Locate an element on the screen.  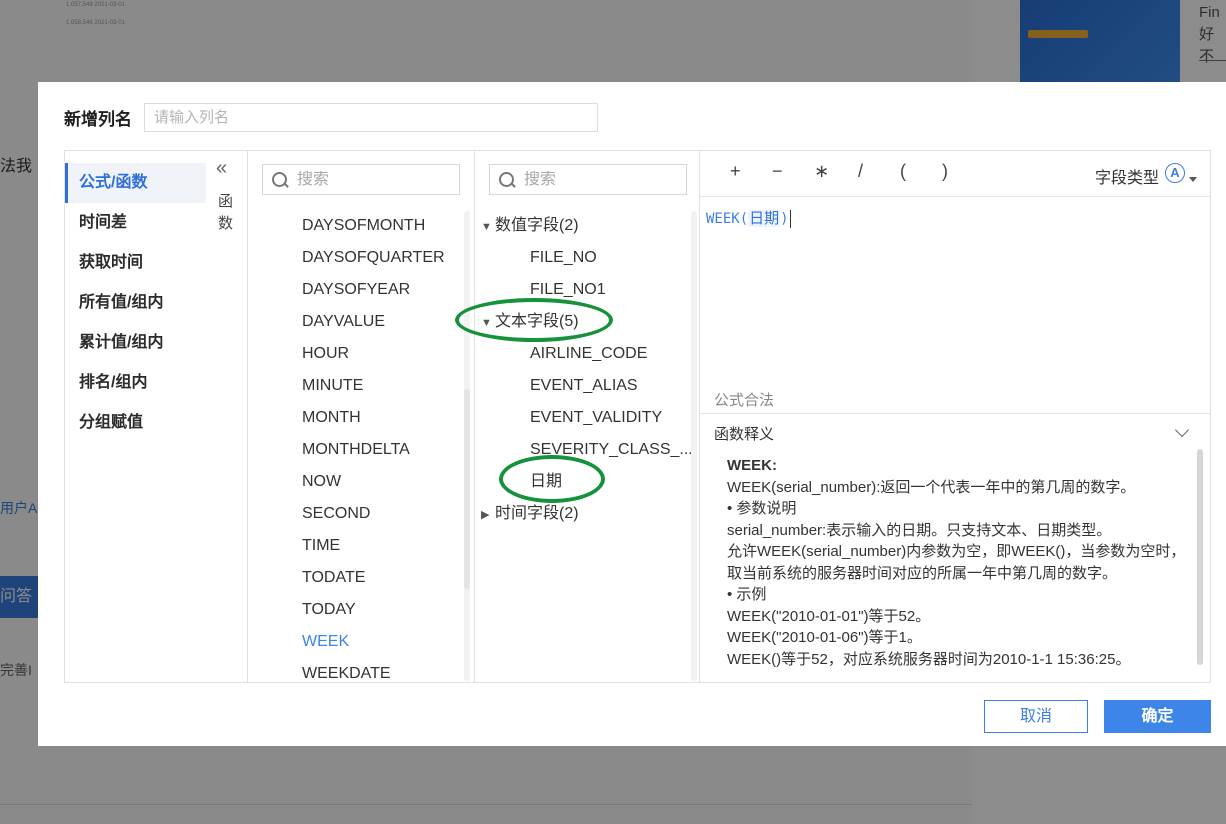
function-item-month: MONTH is located at coordinates (353, 418).